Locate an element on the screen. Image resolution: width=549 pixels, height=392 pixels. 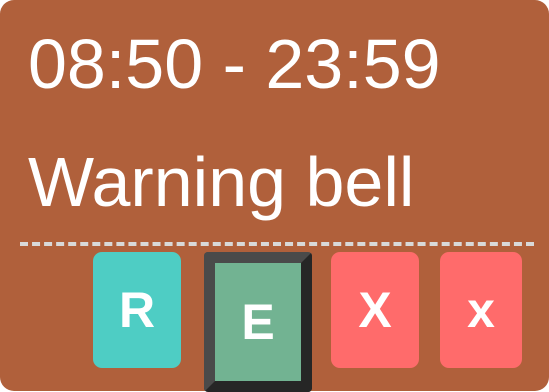
event-title: Warning bell is located at coordinates (221, 182).